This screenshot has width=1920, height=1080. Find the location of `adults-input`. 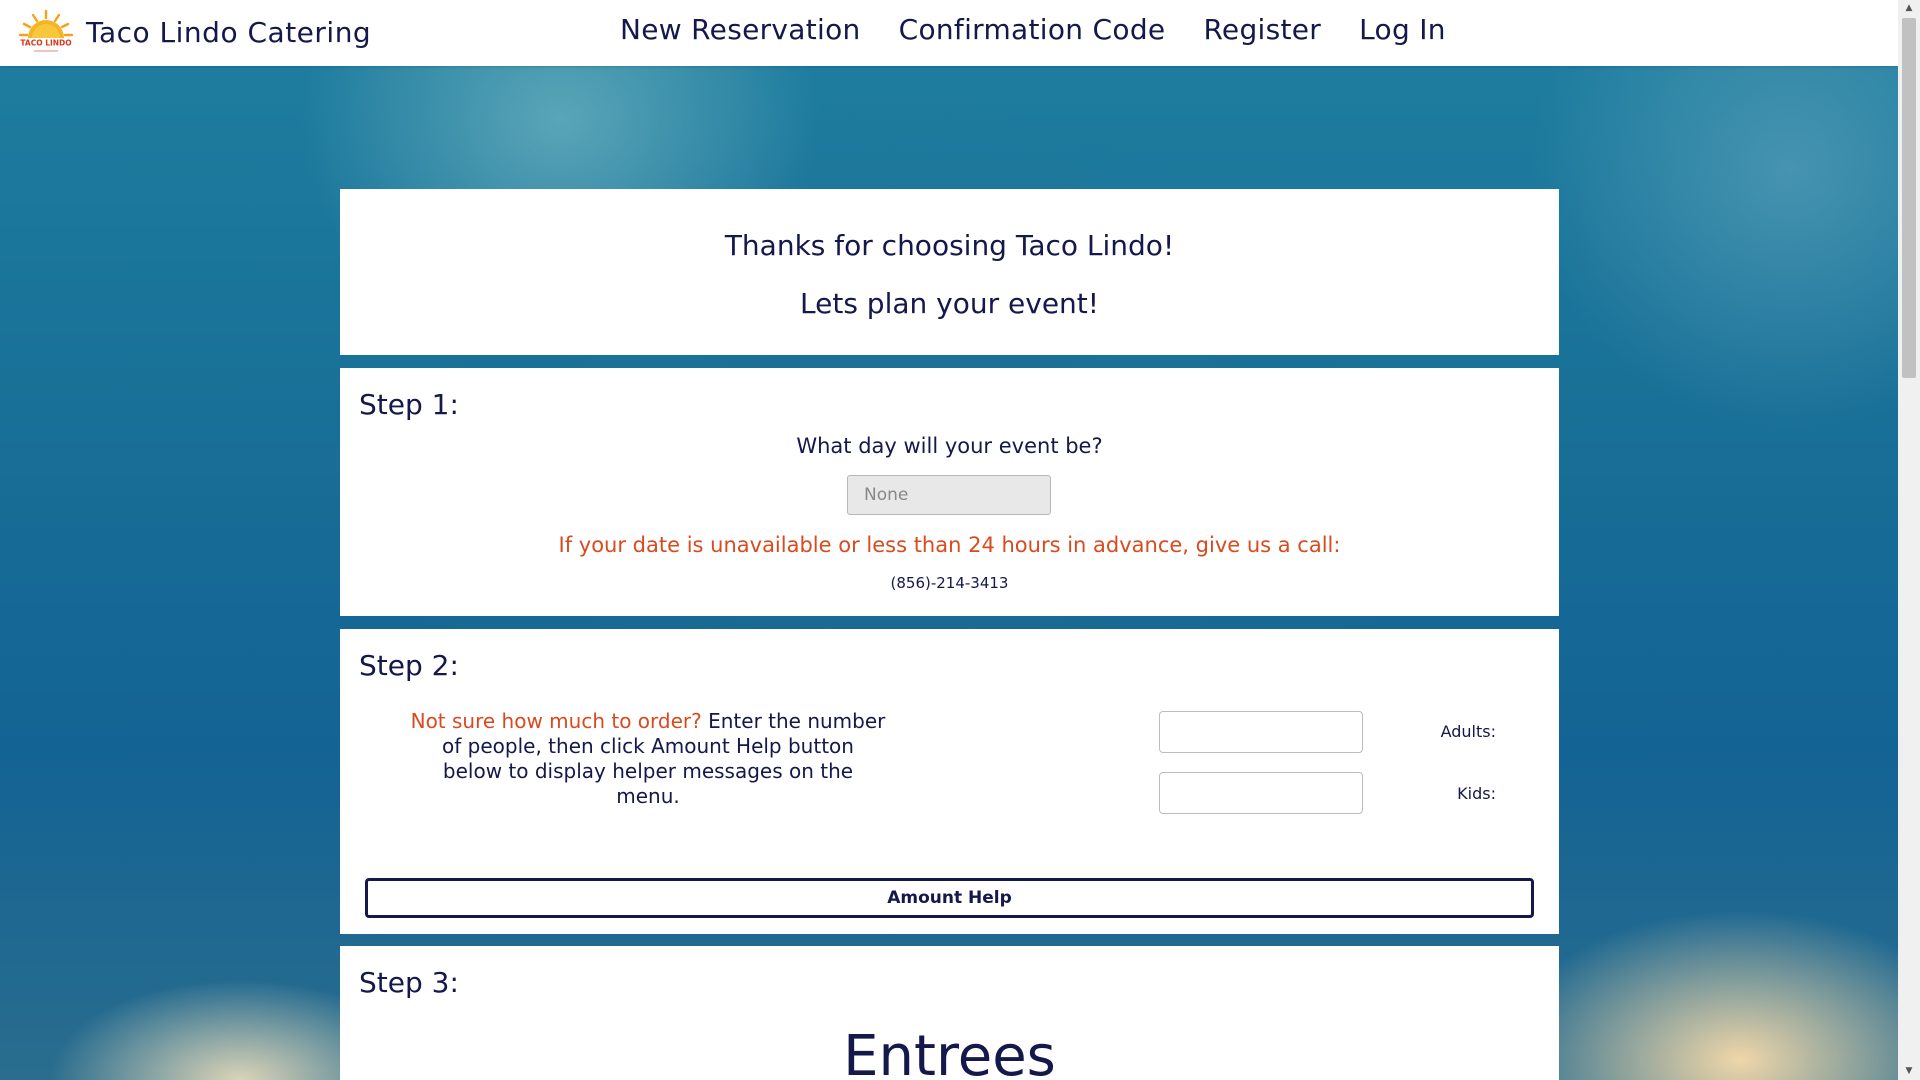

adults-input is located at coordinates (1261, 732).